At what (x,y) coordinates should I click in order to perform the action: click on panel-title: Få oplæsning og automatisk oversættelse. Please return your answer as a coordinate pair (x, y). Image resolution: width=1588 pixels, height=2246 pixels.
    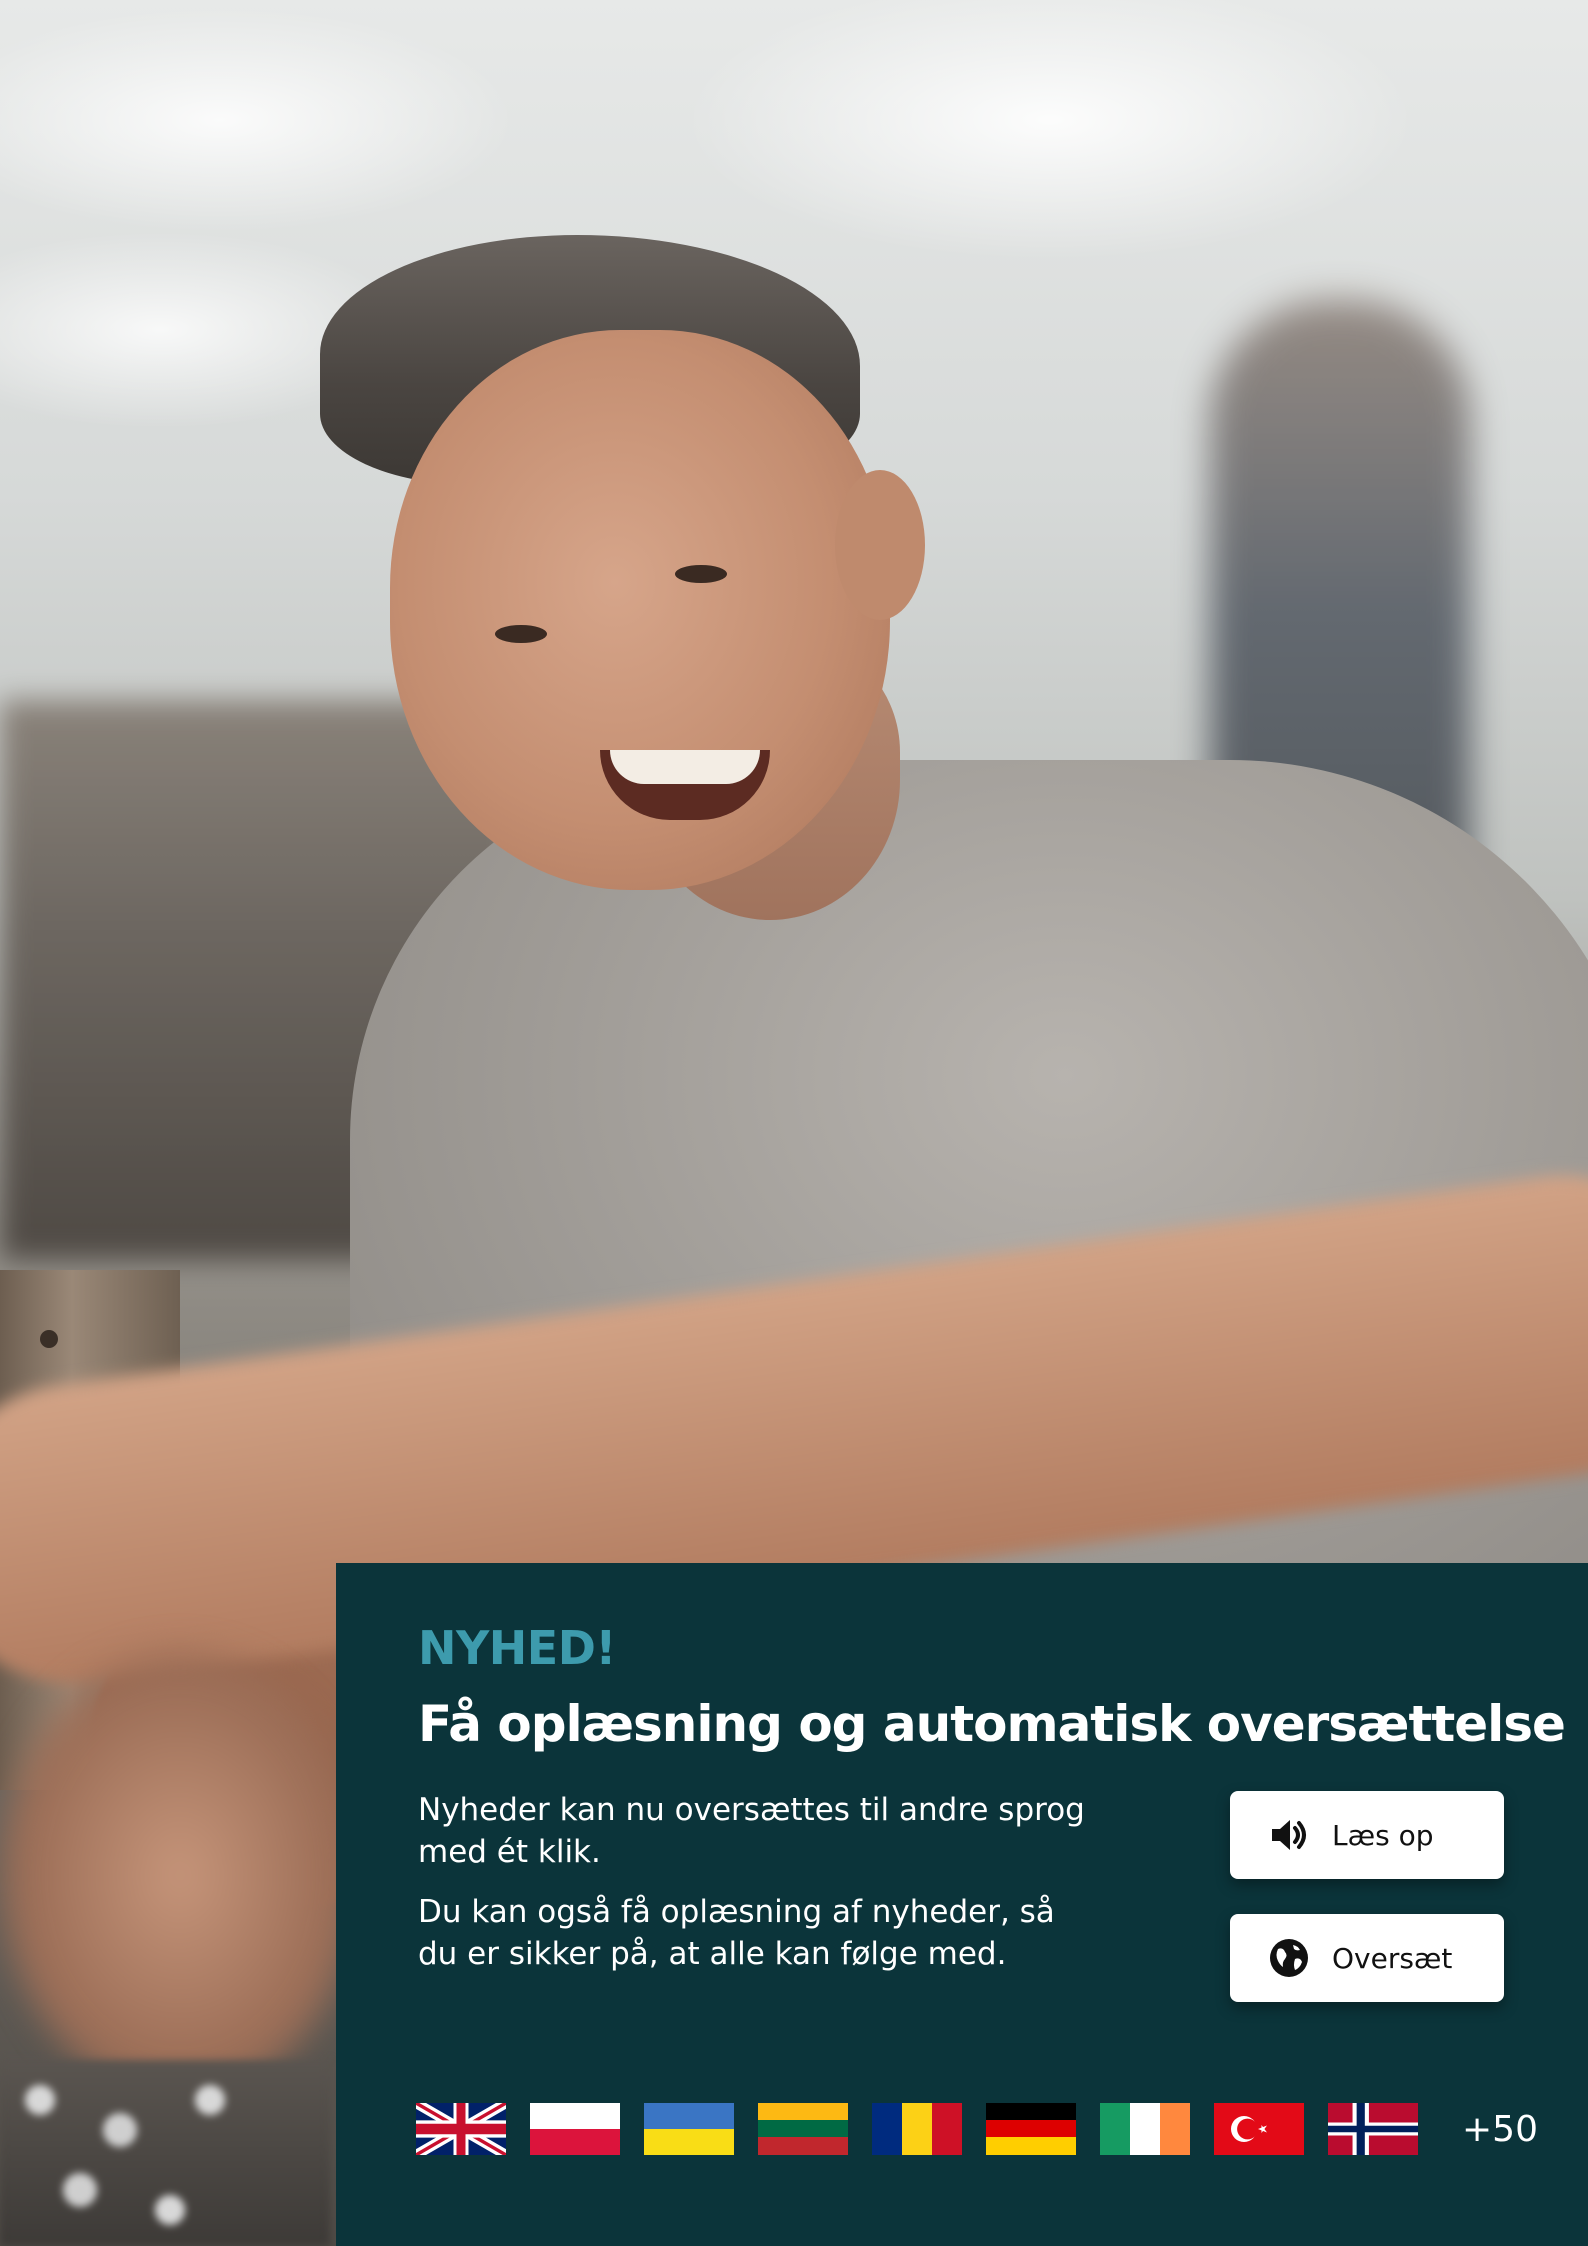
    Looking at the image, I should click on (992, 1723).